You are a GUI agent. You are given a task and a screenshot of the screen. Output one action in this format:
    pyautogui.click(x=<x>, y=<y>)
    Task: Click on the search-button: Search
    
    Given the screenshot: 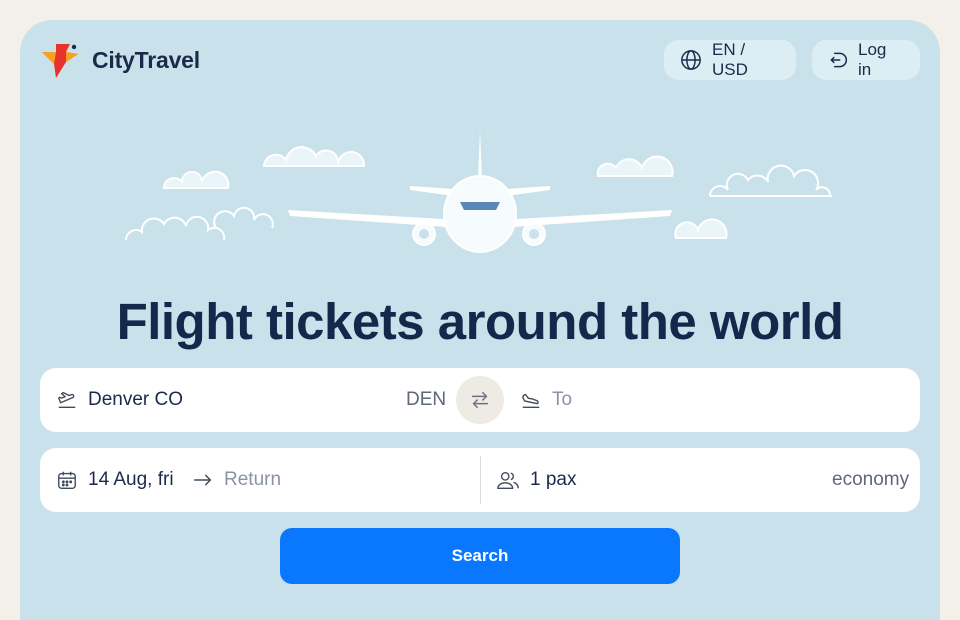 What is the action you would take?
    pyautogui.click(x=480, y=556)
    